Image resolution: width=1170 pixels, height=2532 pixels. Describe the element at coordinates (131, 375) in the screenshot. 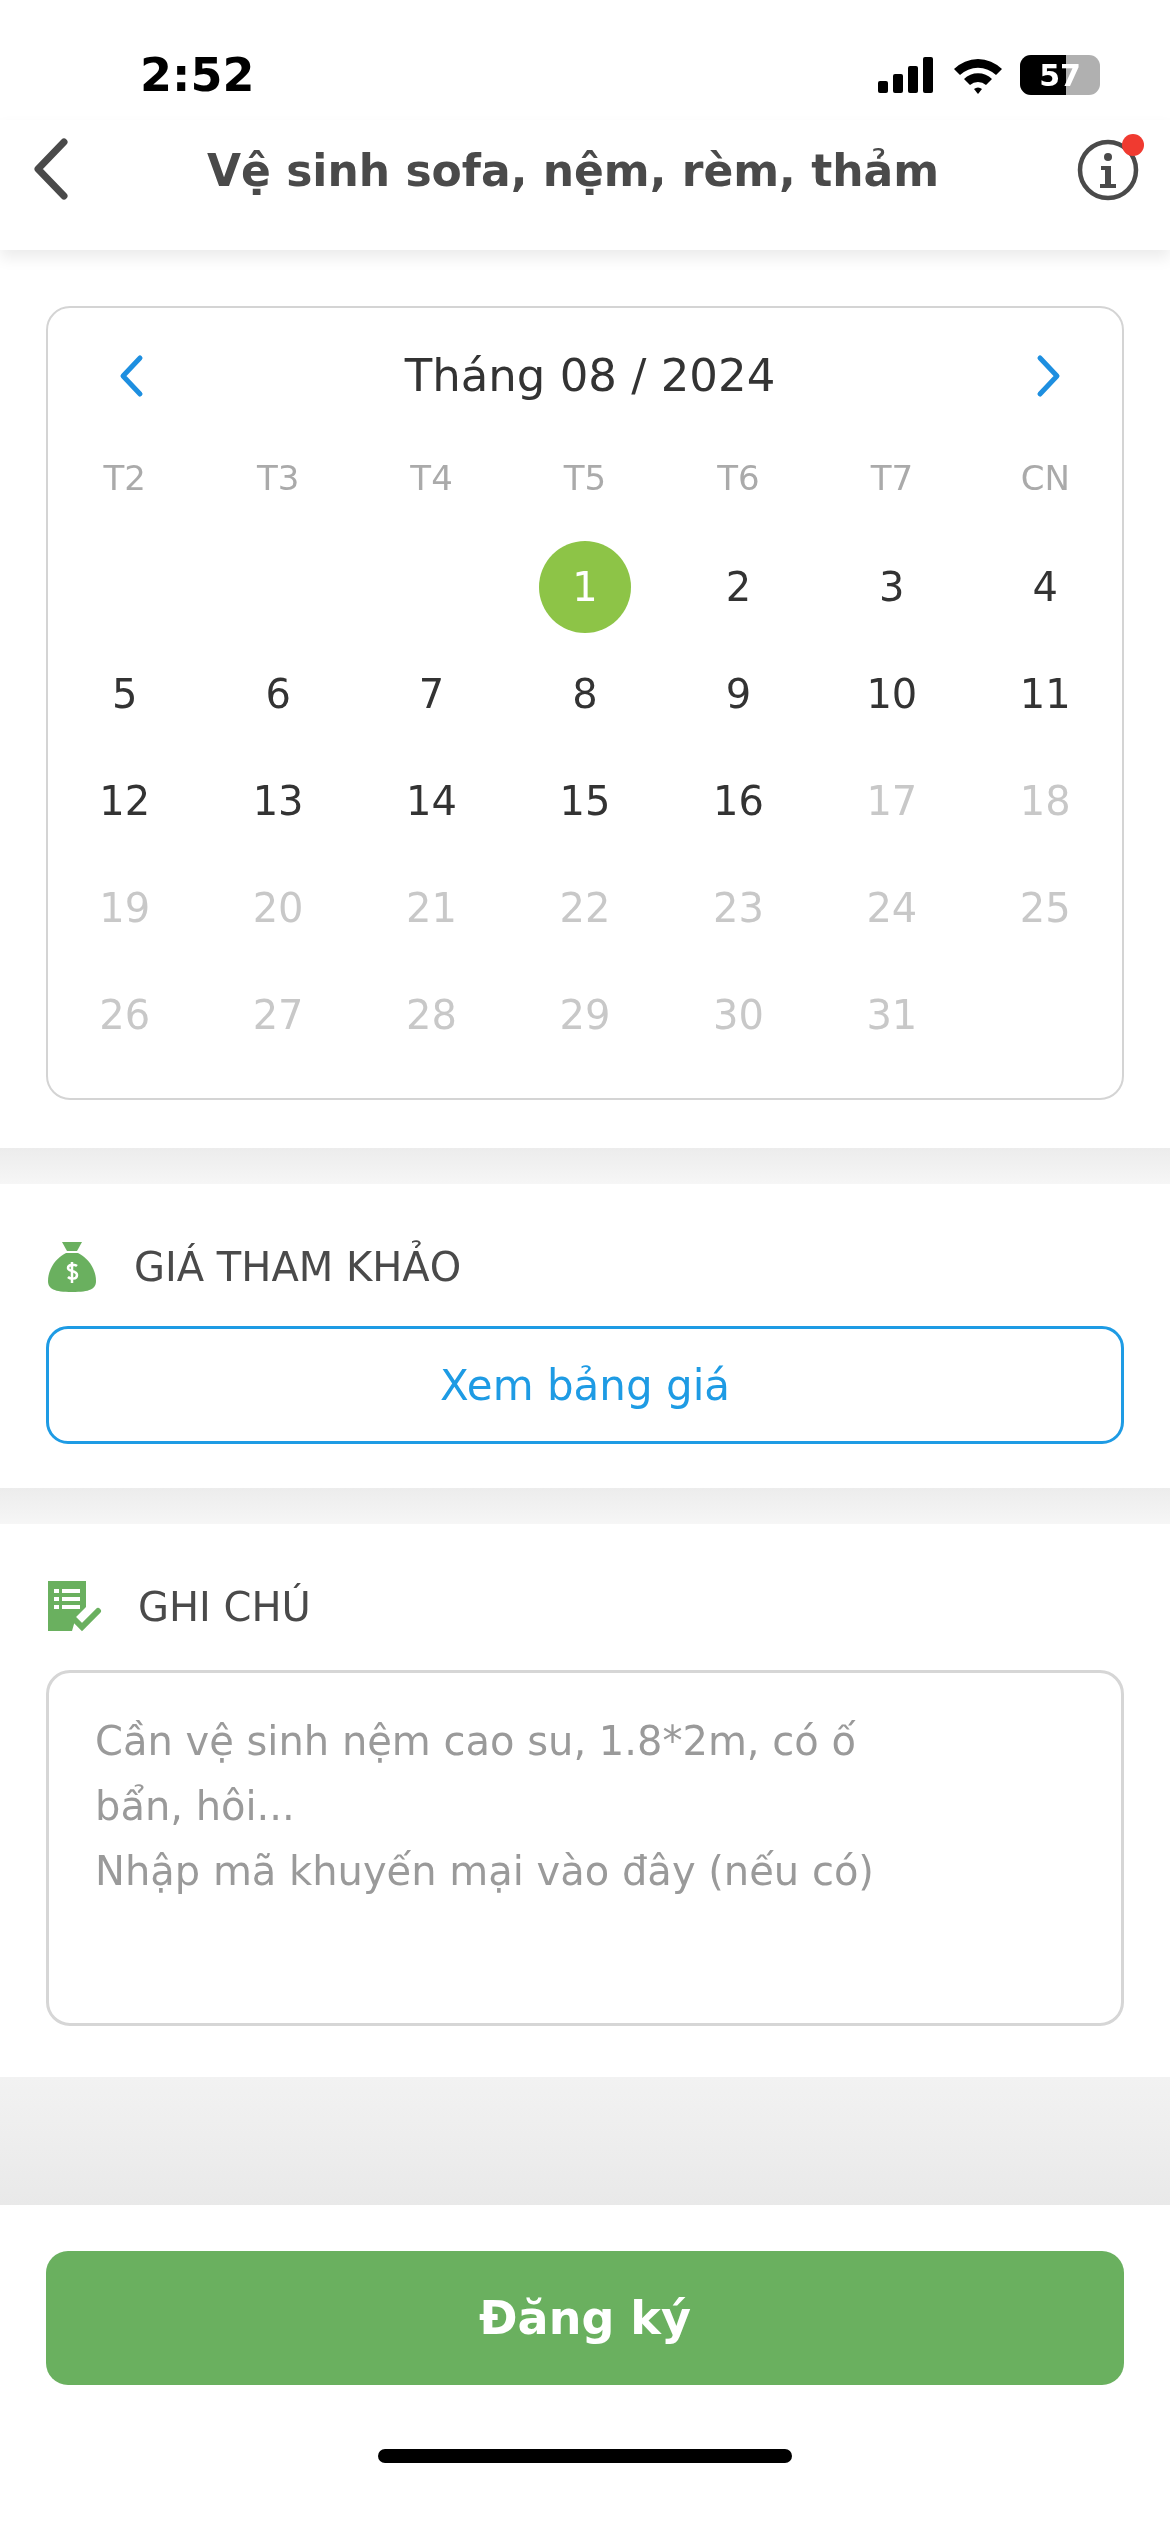

I see `previous-month-button` at that location.